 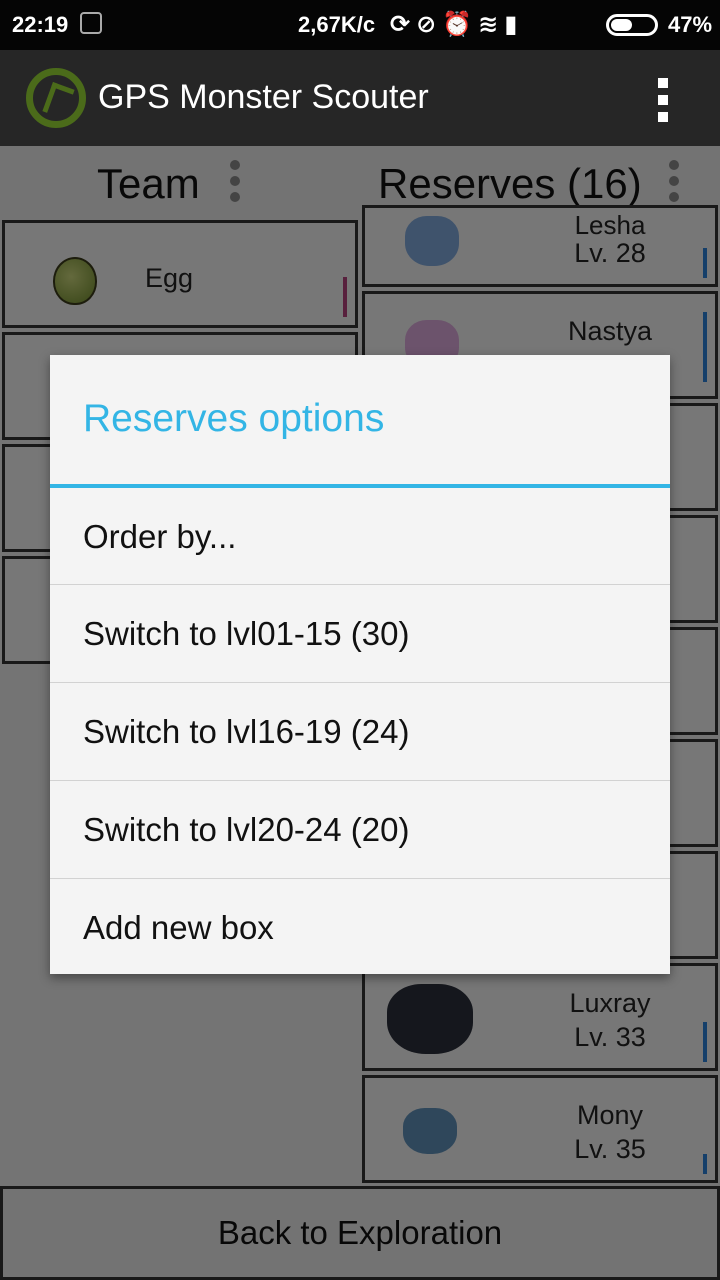 What do you see at coordinates (360, 927) in the screenshot?
I see `menu-item-add-new-box: Add new box` at bounding box center [360, 927].